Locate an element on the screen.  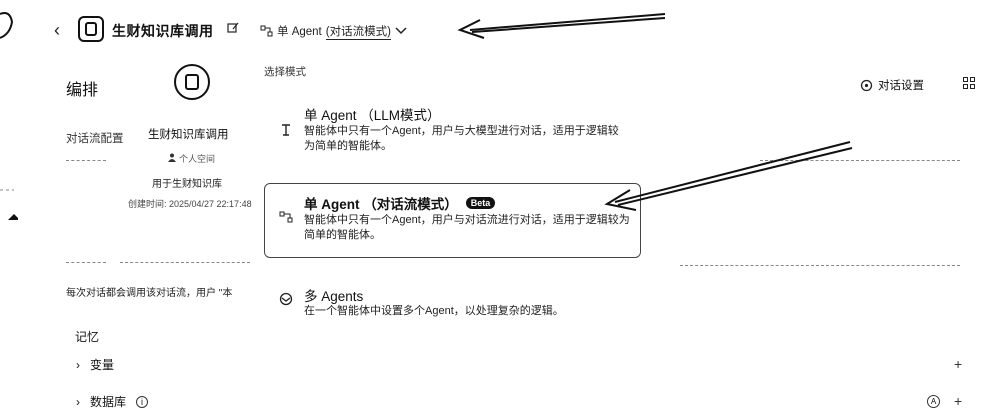
grid-icon is located at coordinates (969, 83).